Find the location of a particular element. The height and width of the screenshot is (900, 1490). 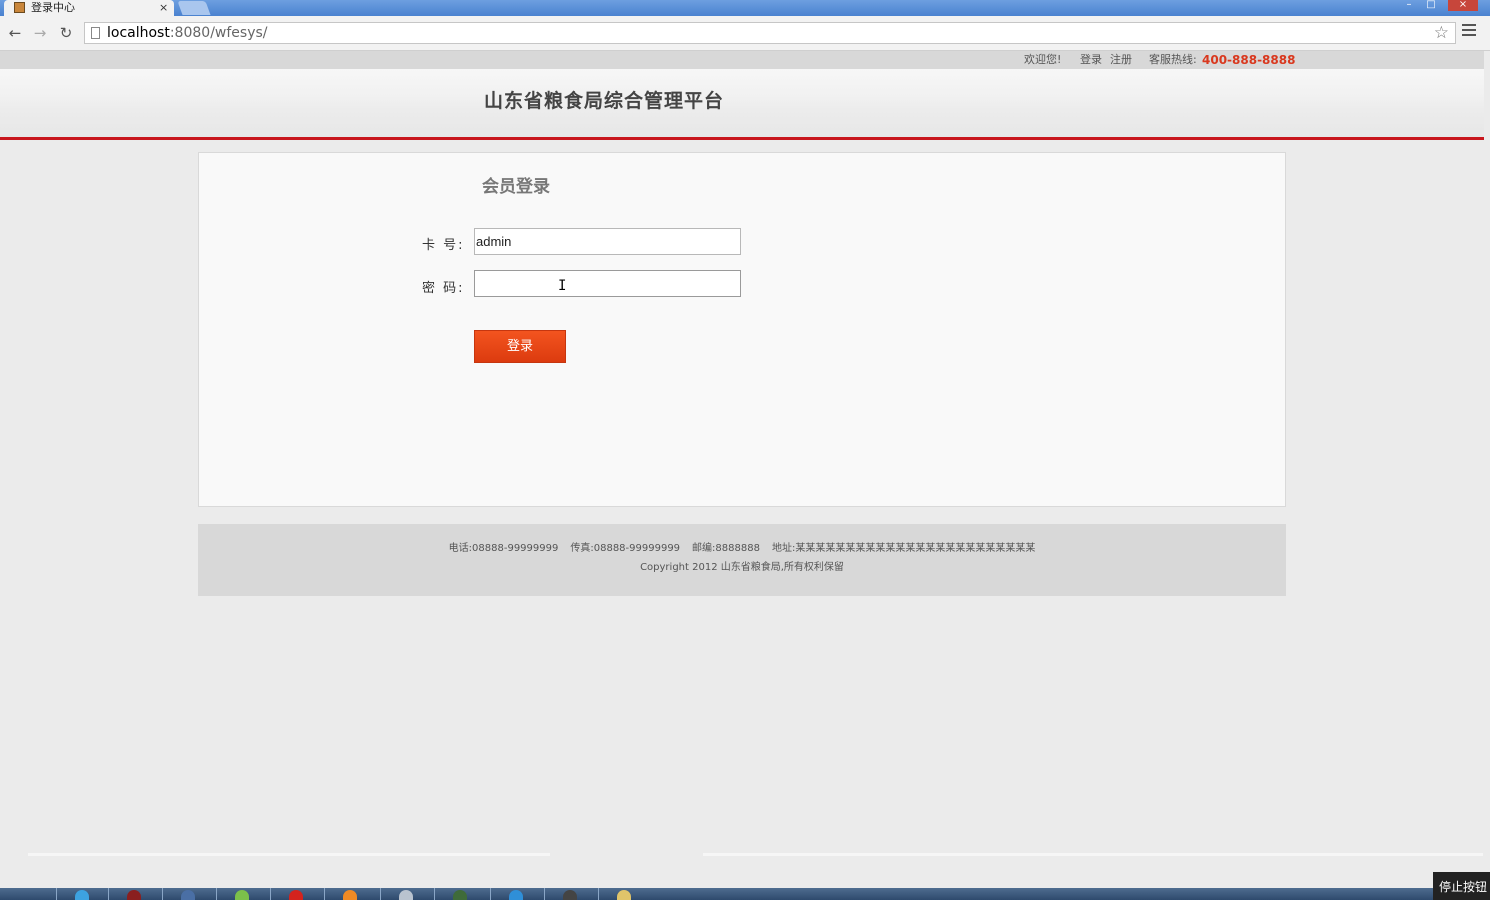

tab-close-icon: × is located at coordinates (163, 7).